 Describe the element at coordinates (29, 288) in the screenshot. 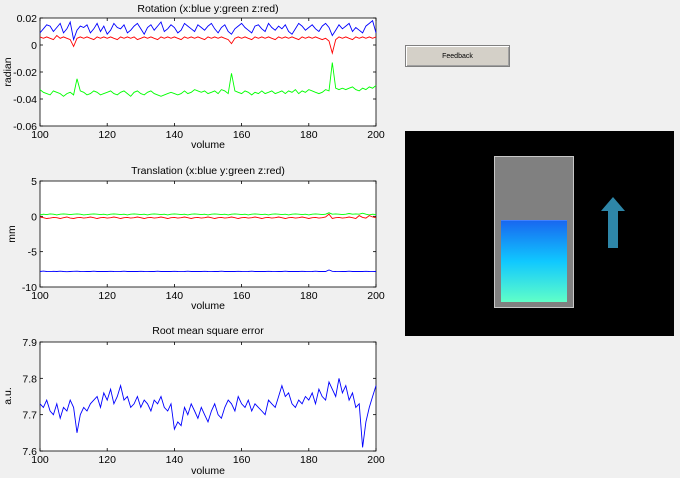

I see `translation-y-tick-label: -10` at that location.